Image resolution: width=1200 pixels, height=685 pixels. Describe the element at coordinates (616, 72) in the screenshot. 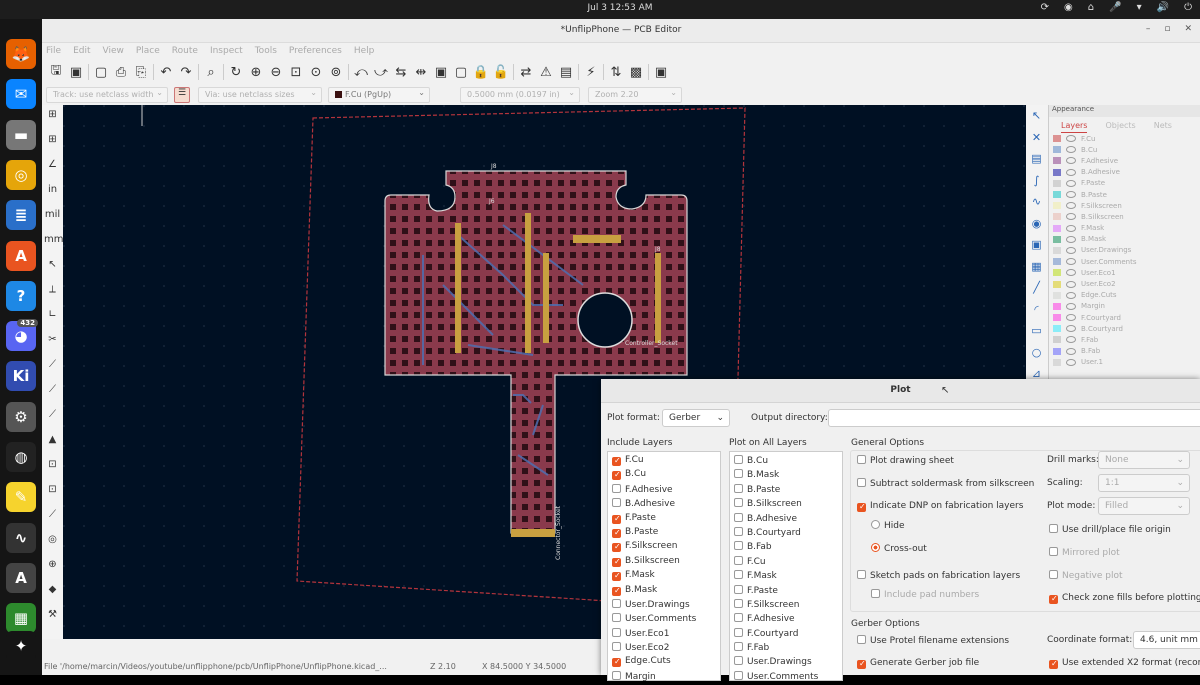

I see `update-pcb-icon: ⇅` at that location.